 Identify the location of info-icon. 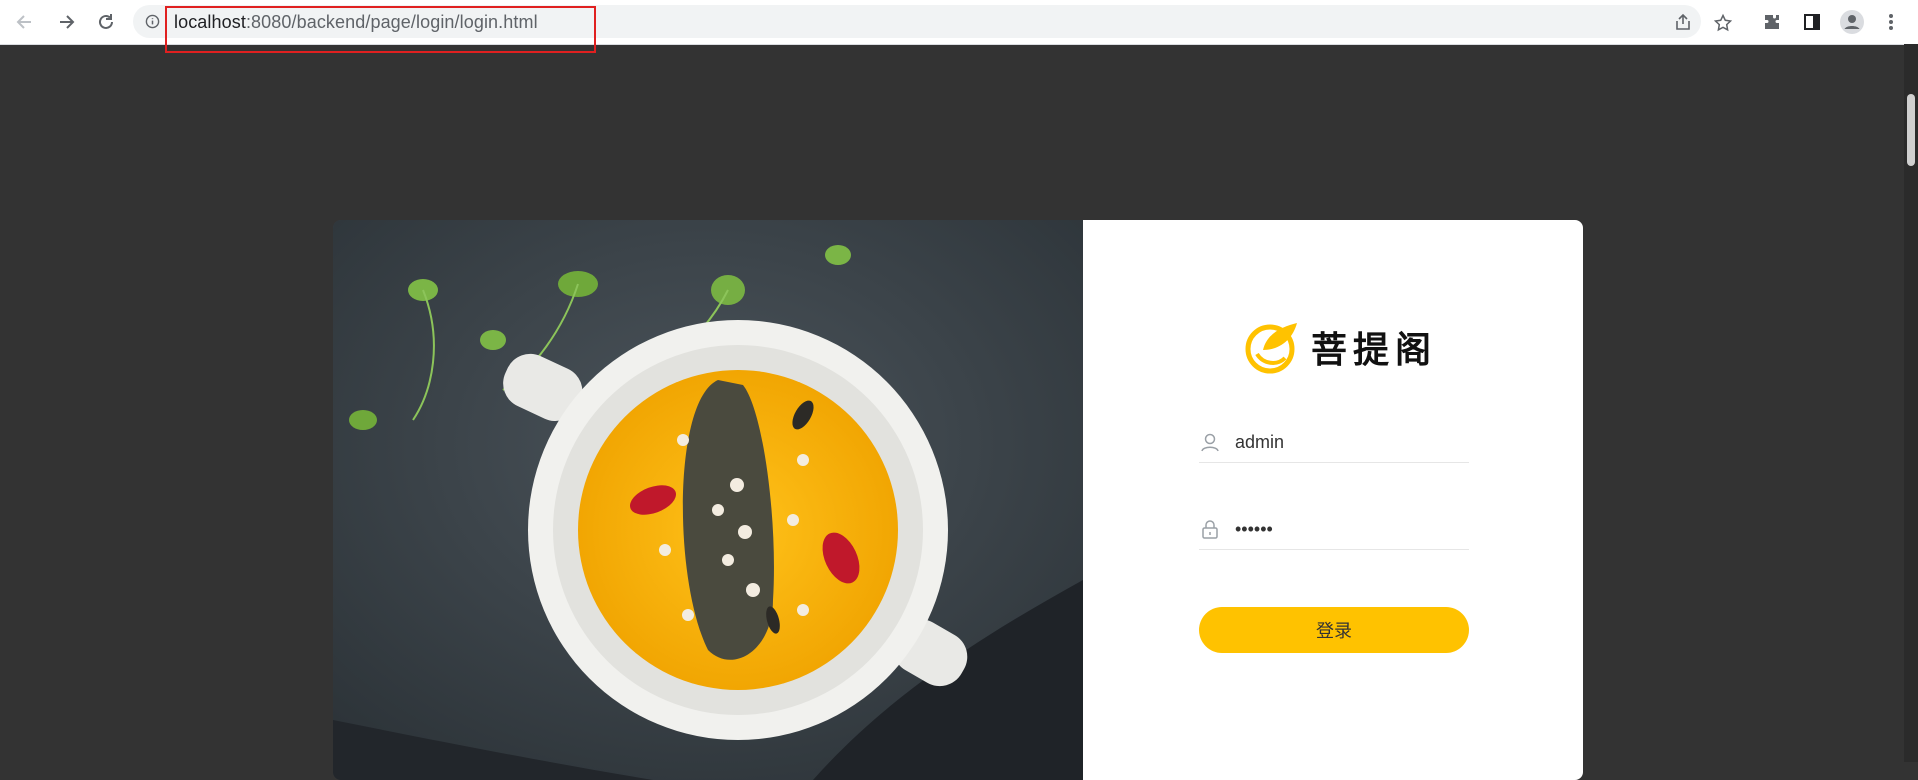
(152, 21).